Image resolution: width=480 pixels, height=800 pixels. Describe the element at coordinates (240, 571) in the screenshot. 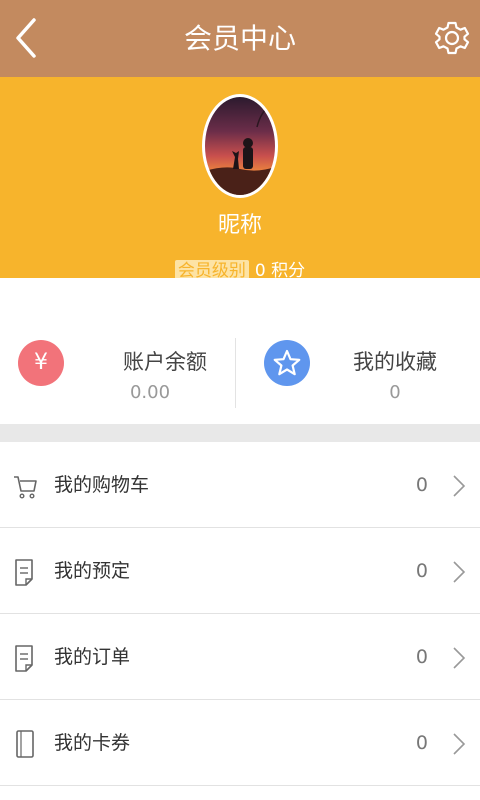

I see `menu-item-reservations: 我的预定 0` at that location.